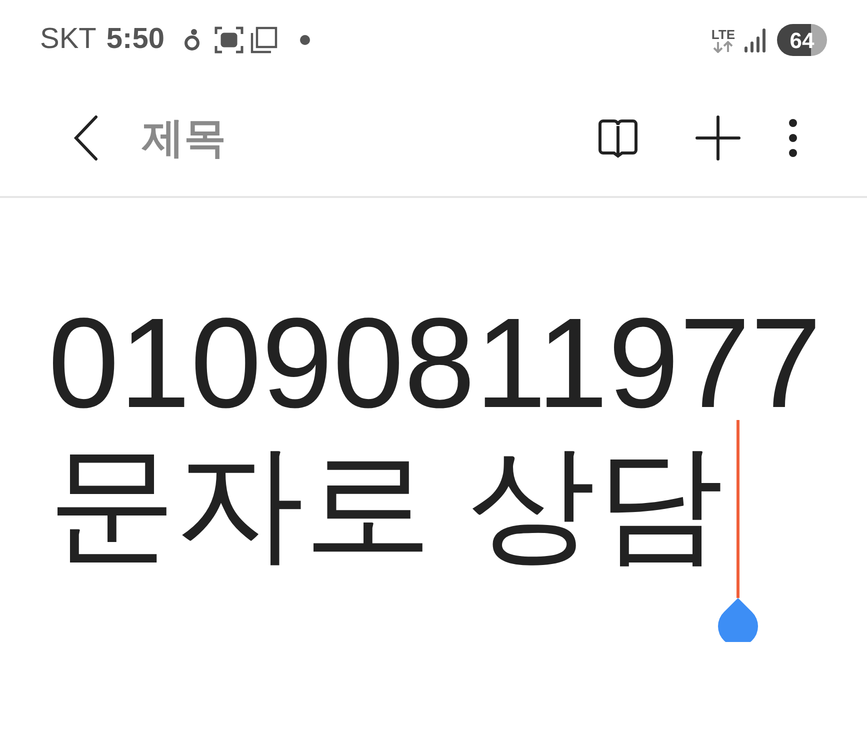  What do you see at coordinates (618, 138) in the screenshot?
I see `book-icon` at bounding box center [618, 138].